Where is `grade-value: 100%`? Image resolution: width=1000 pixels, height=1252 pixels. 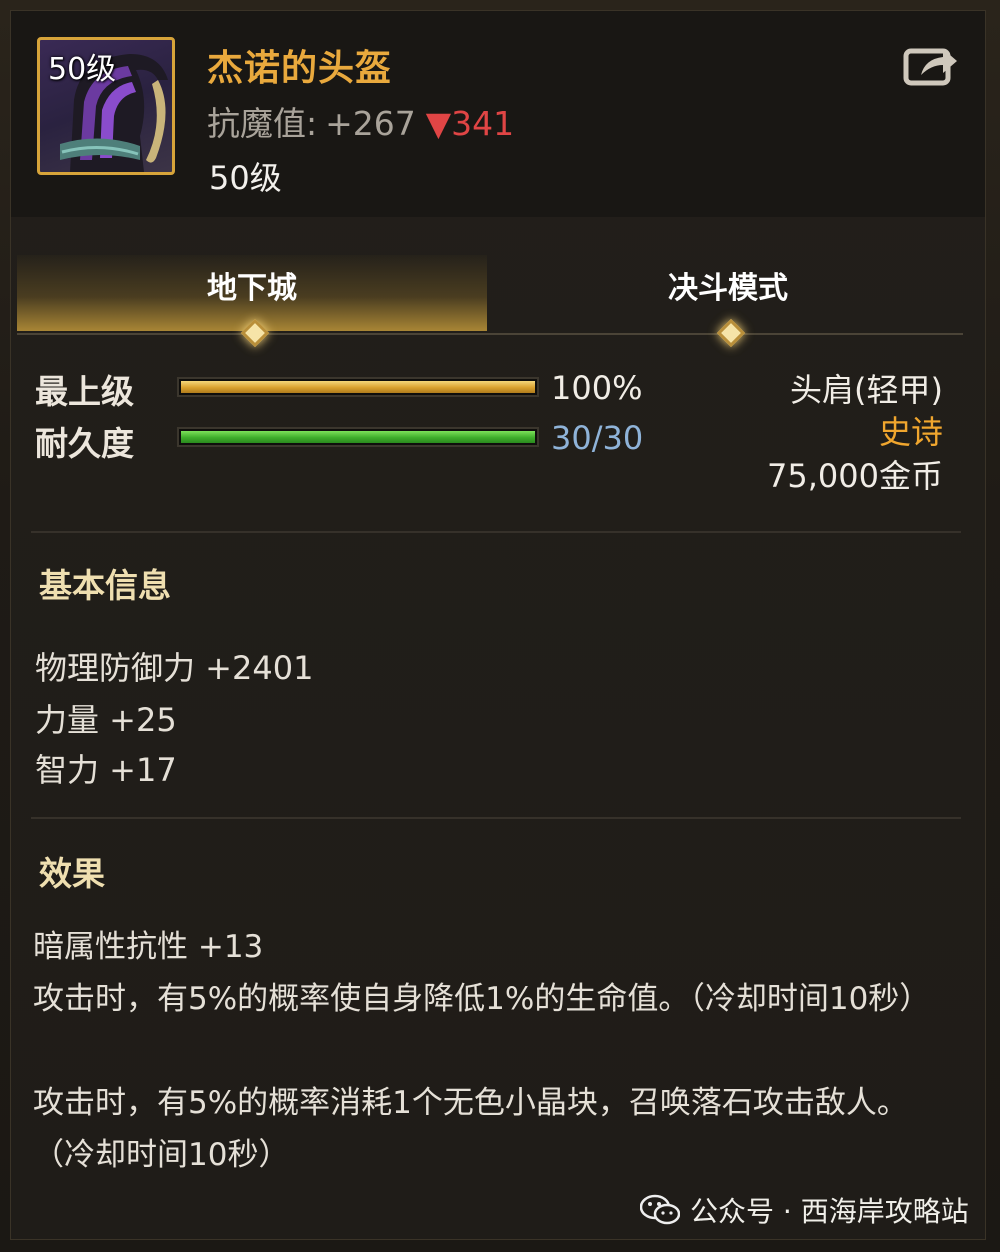 grade-value: 100% is located at coordinates (597, 388).